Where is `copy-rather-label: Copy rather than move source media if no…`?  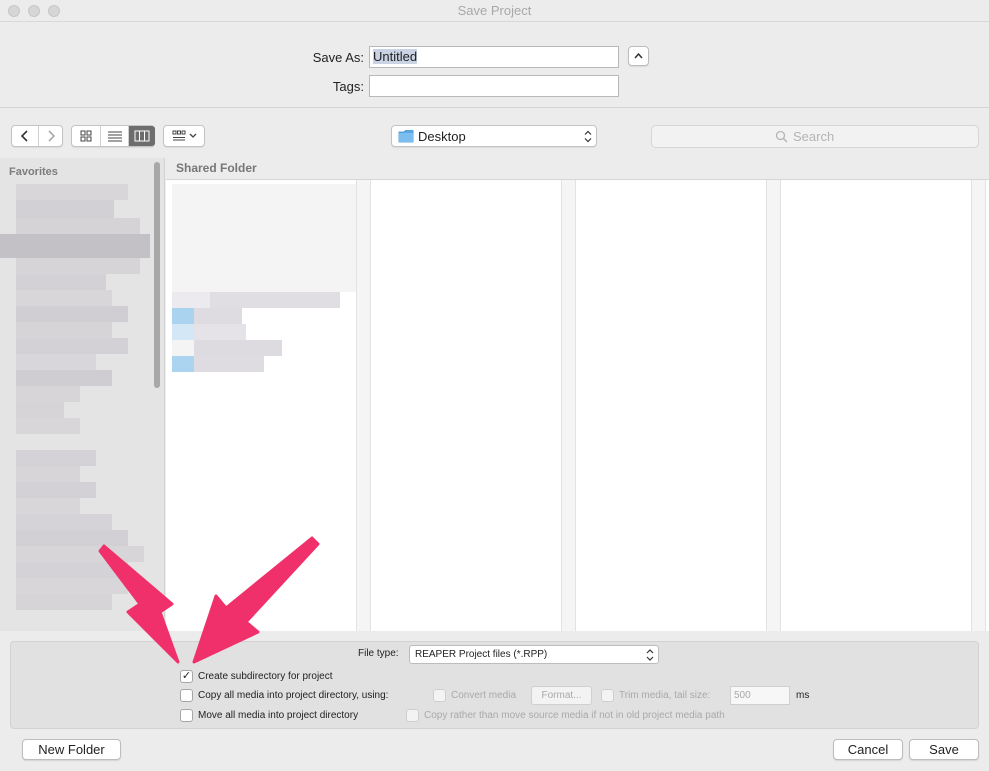 copy-rather-label: Copy rather than move source media if no… is located at coordinates (574, 715).